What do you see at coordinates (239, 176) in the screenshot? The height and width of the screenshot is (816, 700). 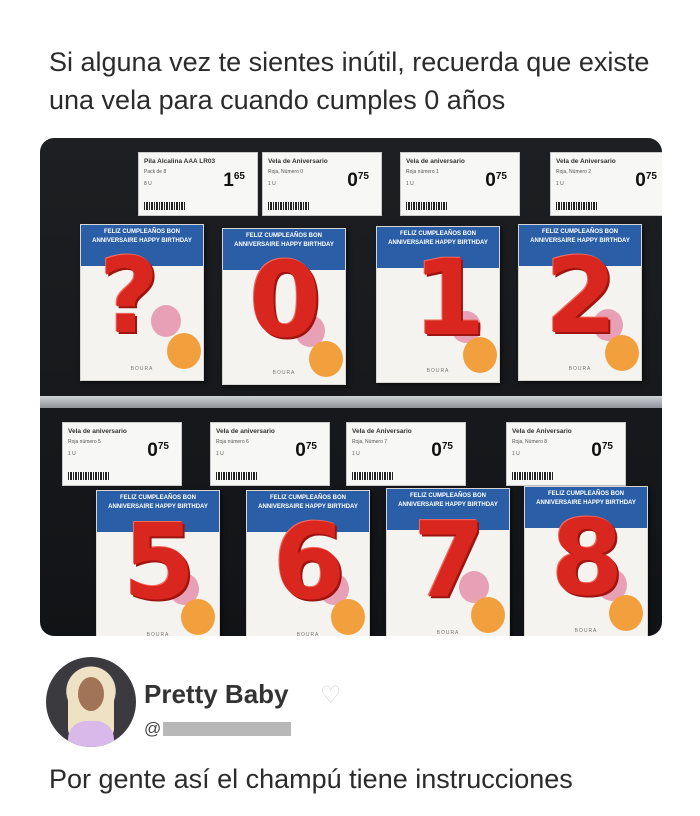 I see `price-cents: 65` at bounding box center [239, 176].